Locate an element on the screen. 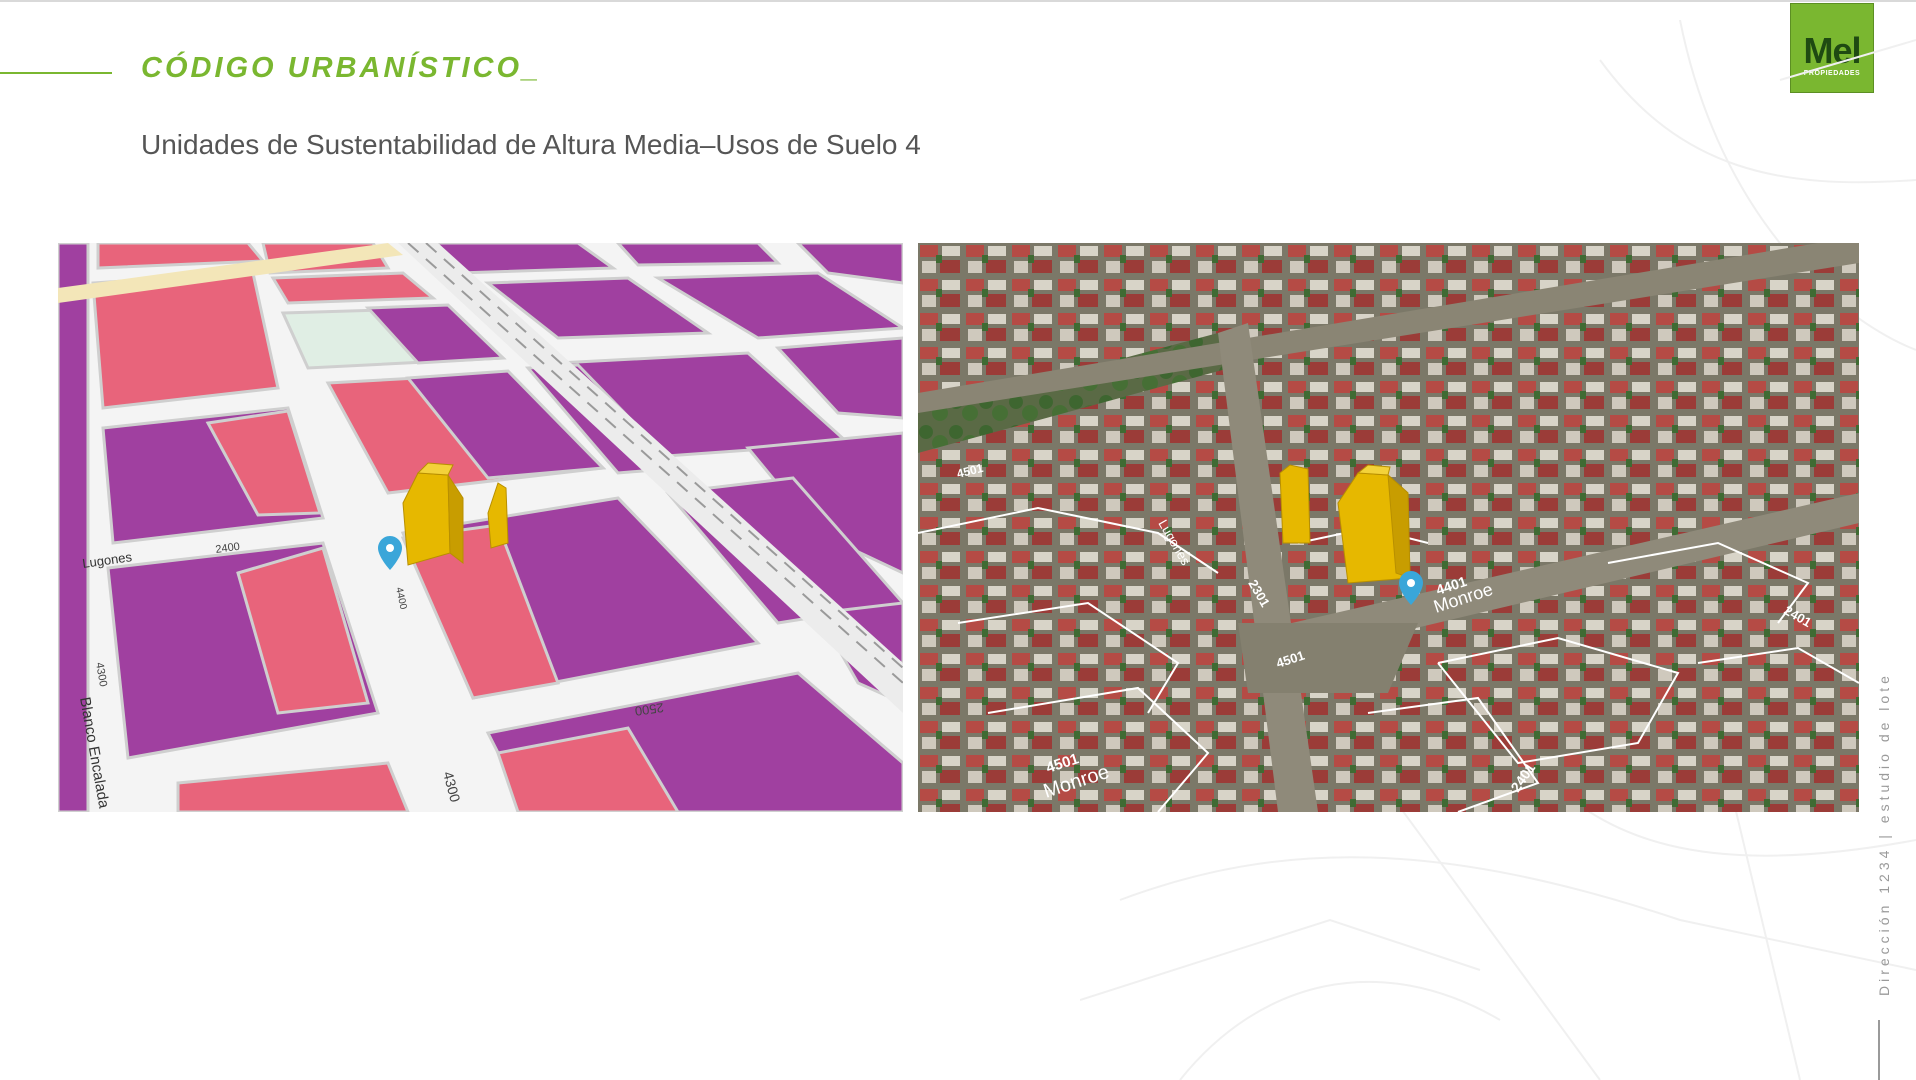 Image resolution: width=1916 pixels, height=1080 pixels. intersection is located at coordinates (1328, 658).